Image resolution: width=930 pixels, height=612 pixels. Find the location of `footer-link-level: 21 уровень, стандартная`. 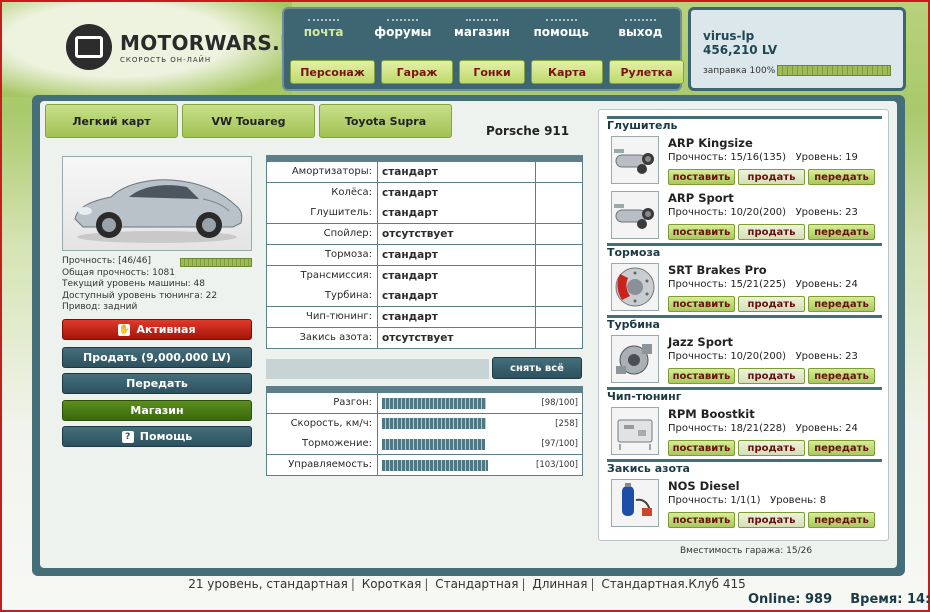

footer-link-level: 21 уровень, стандартная is located at coordinates (268, 584).